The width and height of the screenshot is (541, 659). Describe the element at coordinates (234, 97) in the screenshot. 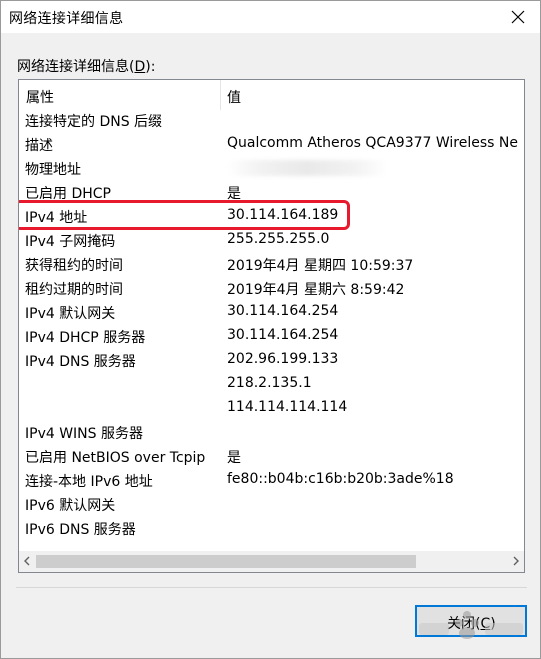

I see `column-header-value: 值` at that location.